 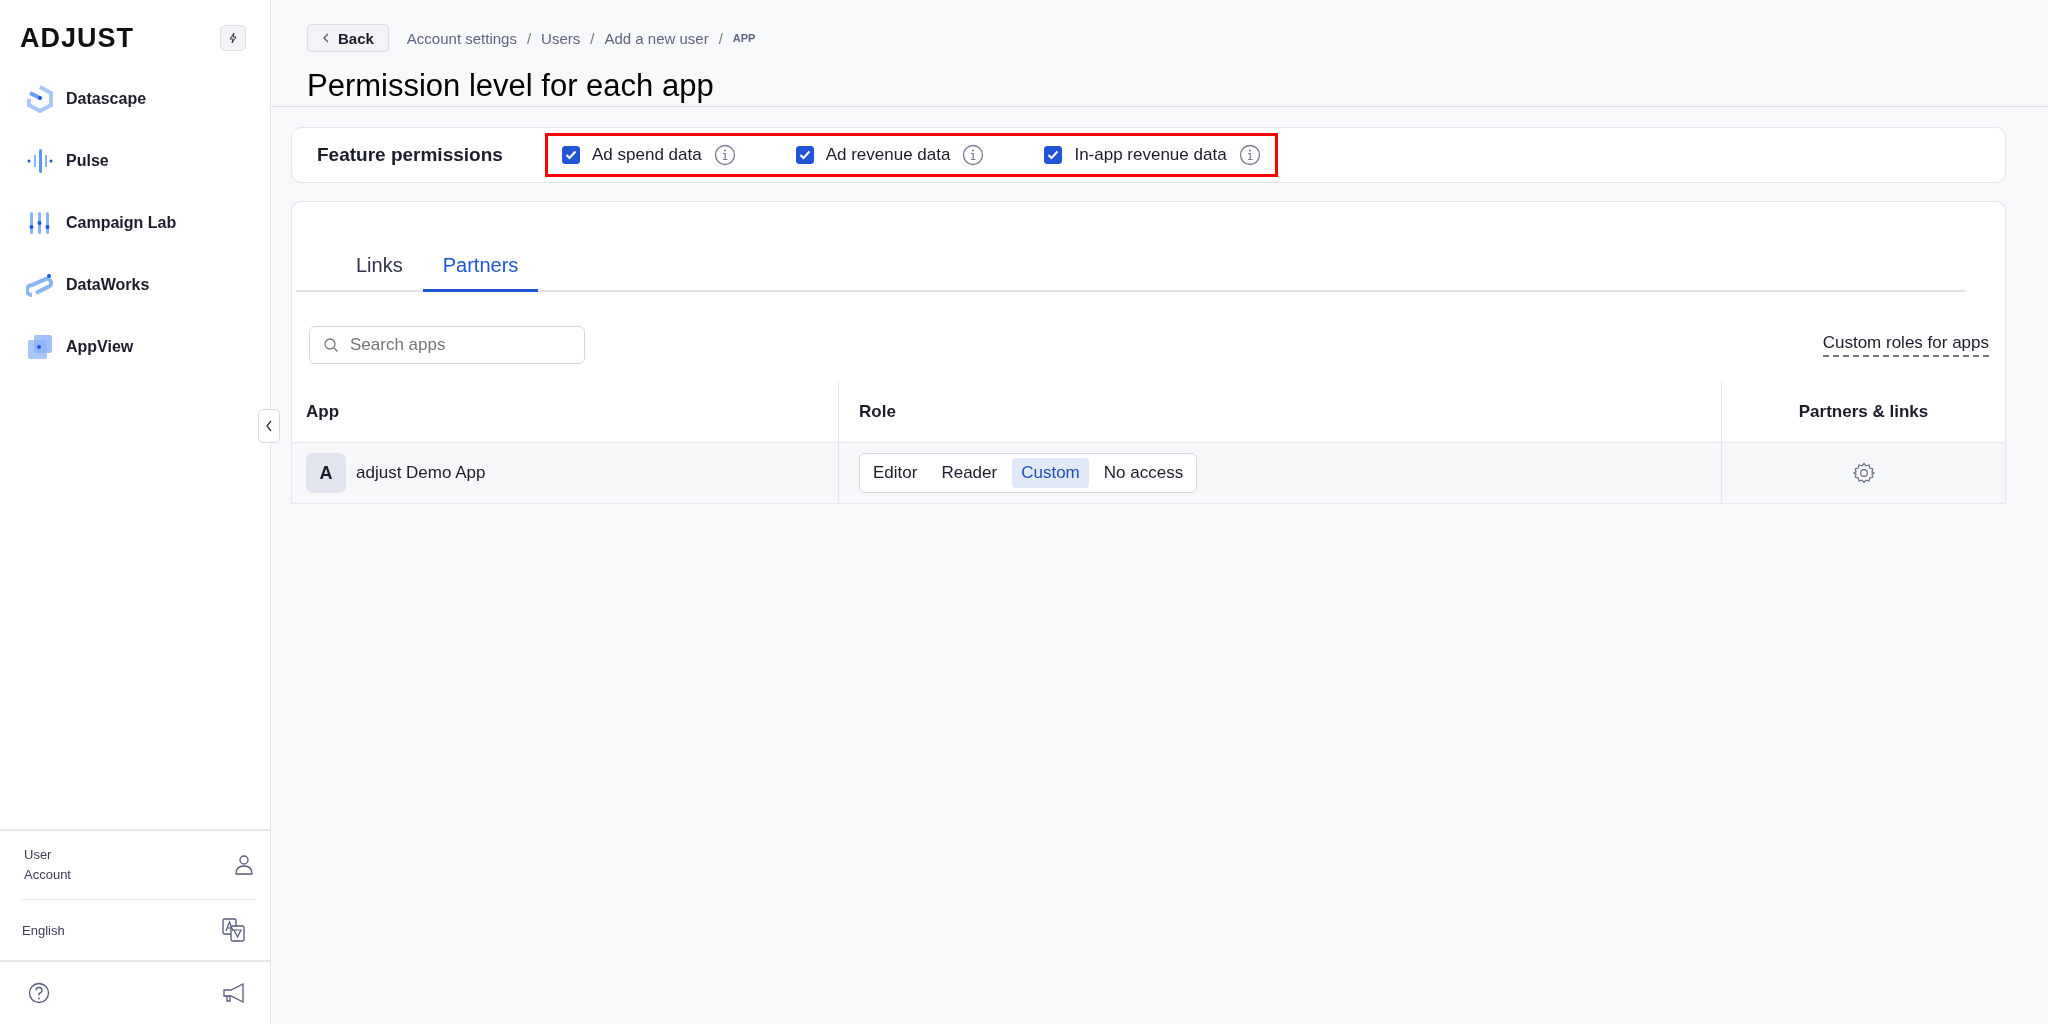 I want to click on column-header: Partners & links, so click(x=1863, y=412).